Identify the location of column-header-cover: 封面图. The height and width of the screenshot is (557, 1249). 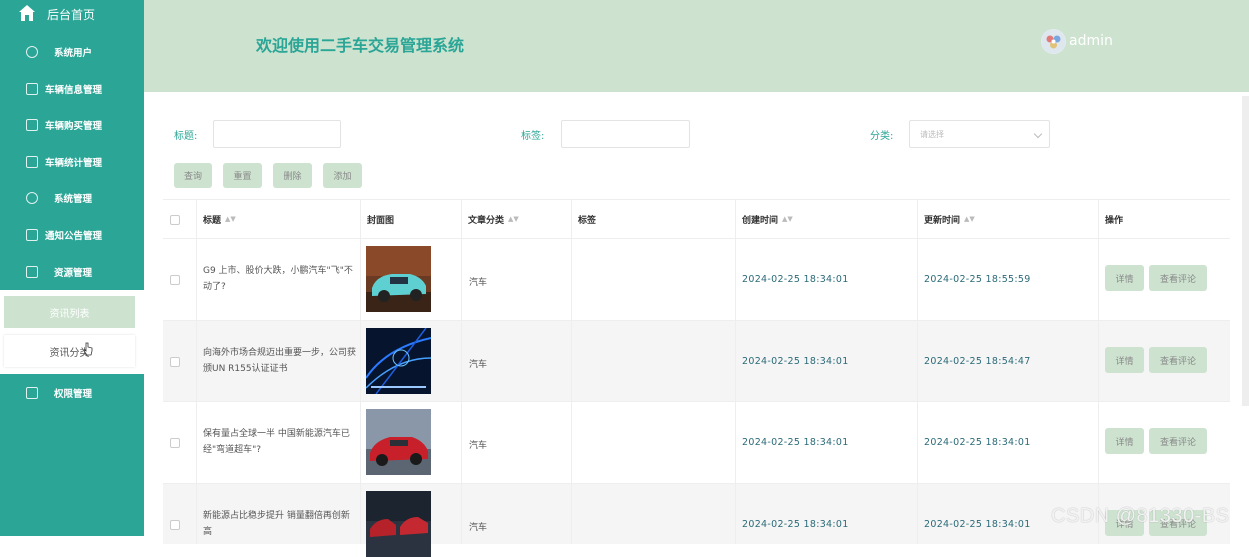
(410, 219).